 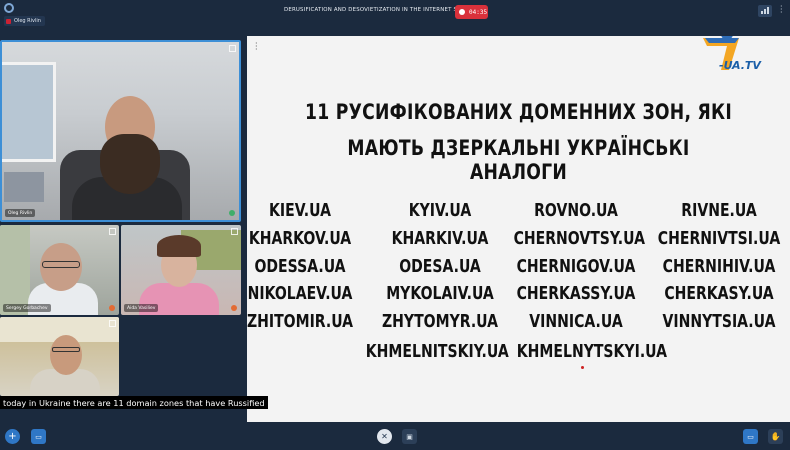 What do you see at coordinates (576, 293) in the screenshot?
I see `domain-item: CHERKASSY.UA` at bounding box center [576, 293].